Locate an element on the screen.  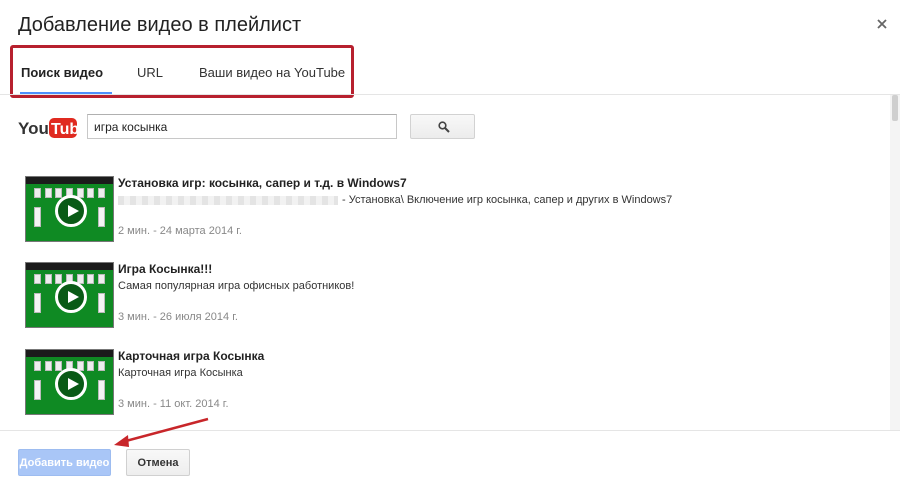
scrollbar-thumb is located at coordinates (895, 108).